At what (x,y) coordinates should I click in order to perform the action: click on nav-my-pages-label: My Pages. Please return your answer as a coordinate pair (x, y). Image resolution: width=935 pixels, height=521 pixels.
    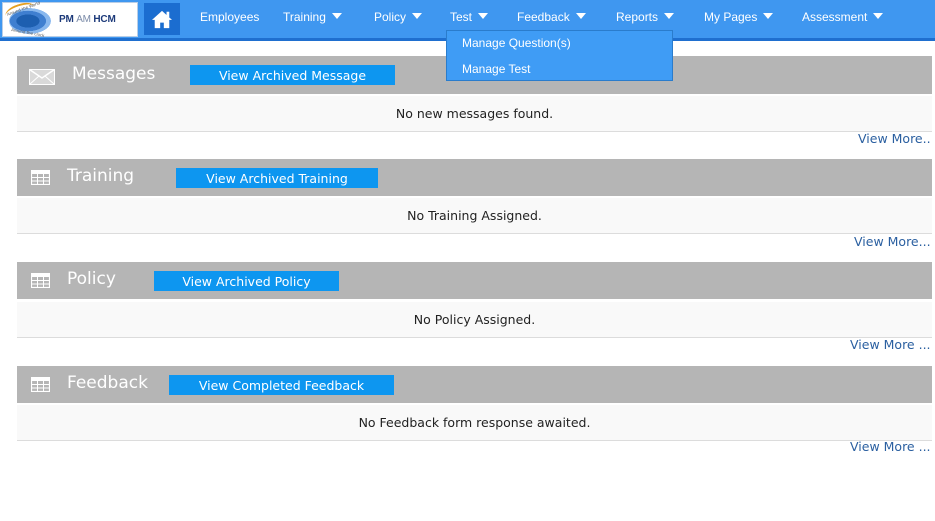
    Looking at the image, I should click on (731, 17).